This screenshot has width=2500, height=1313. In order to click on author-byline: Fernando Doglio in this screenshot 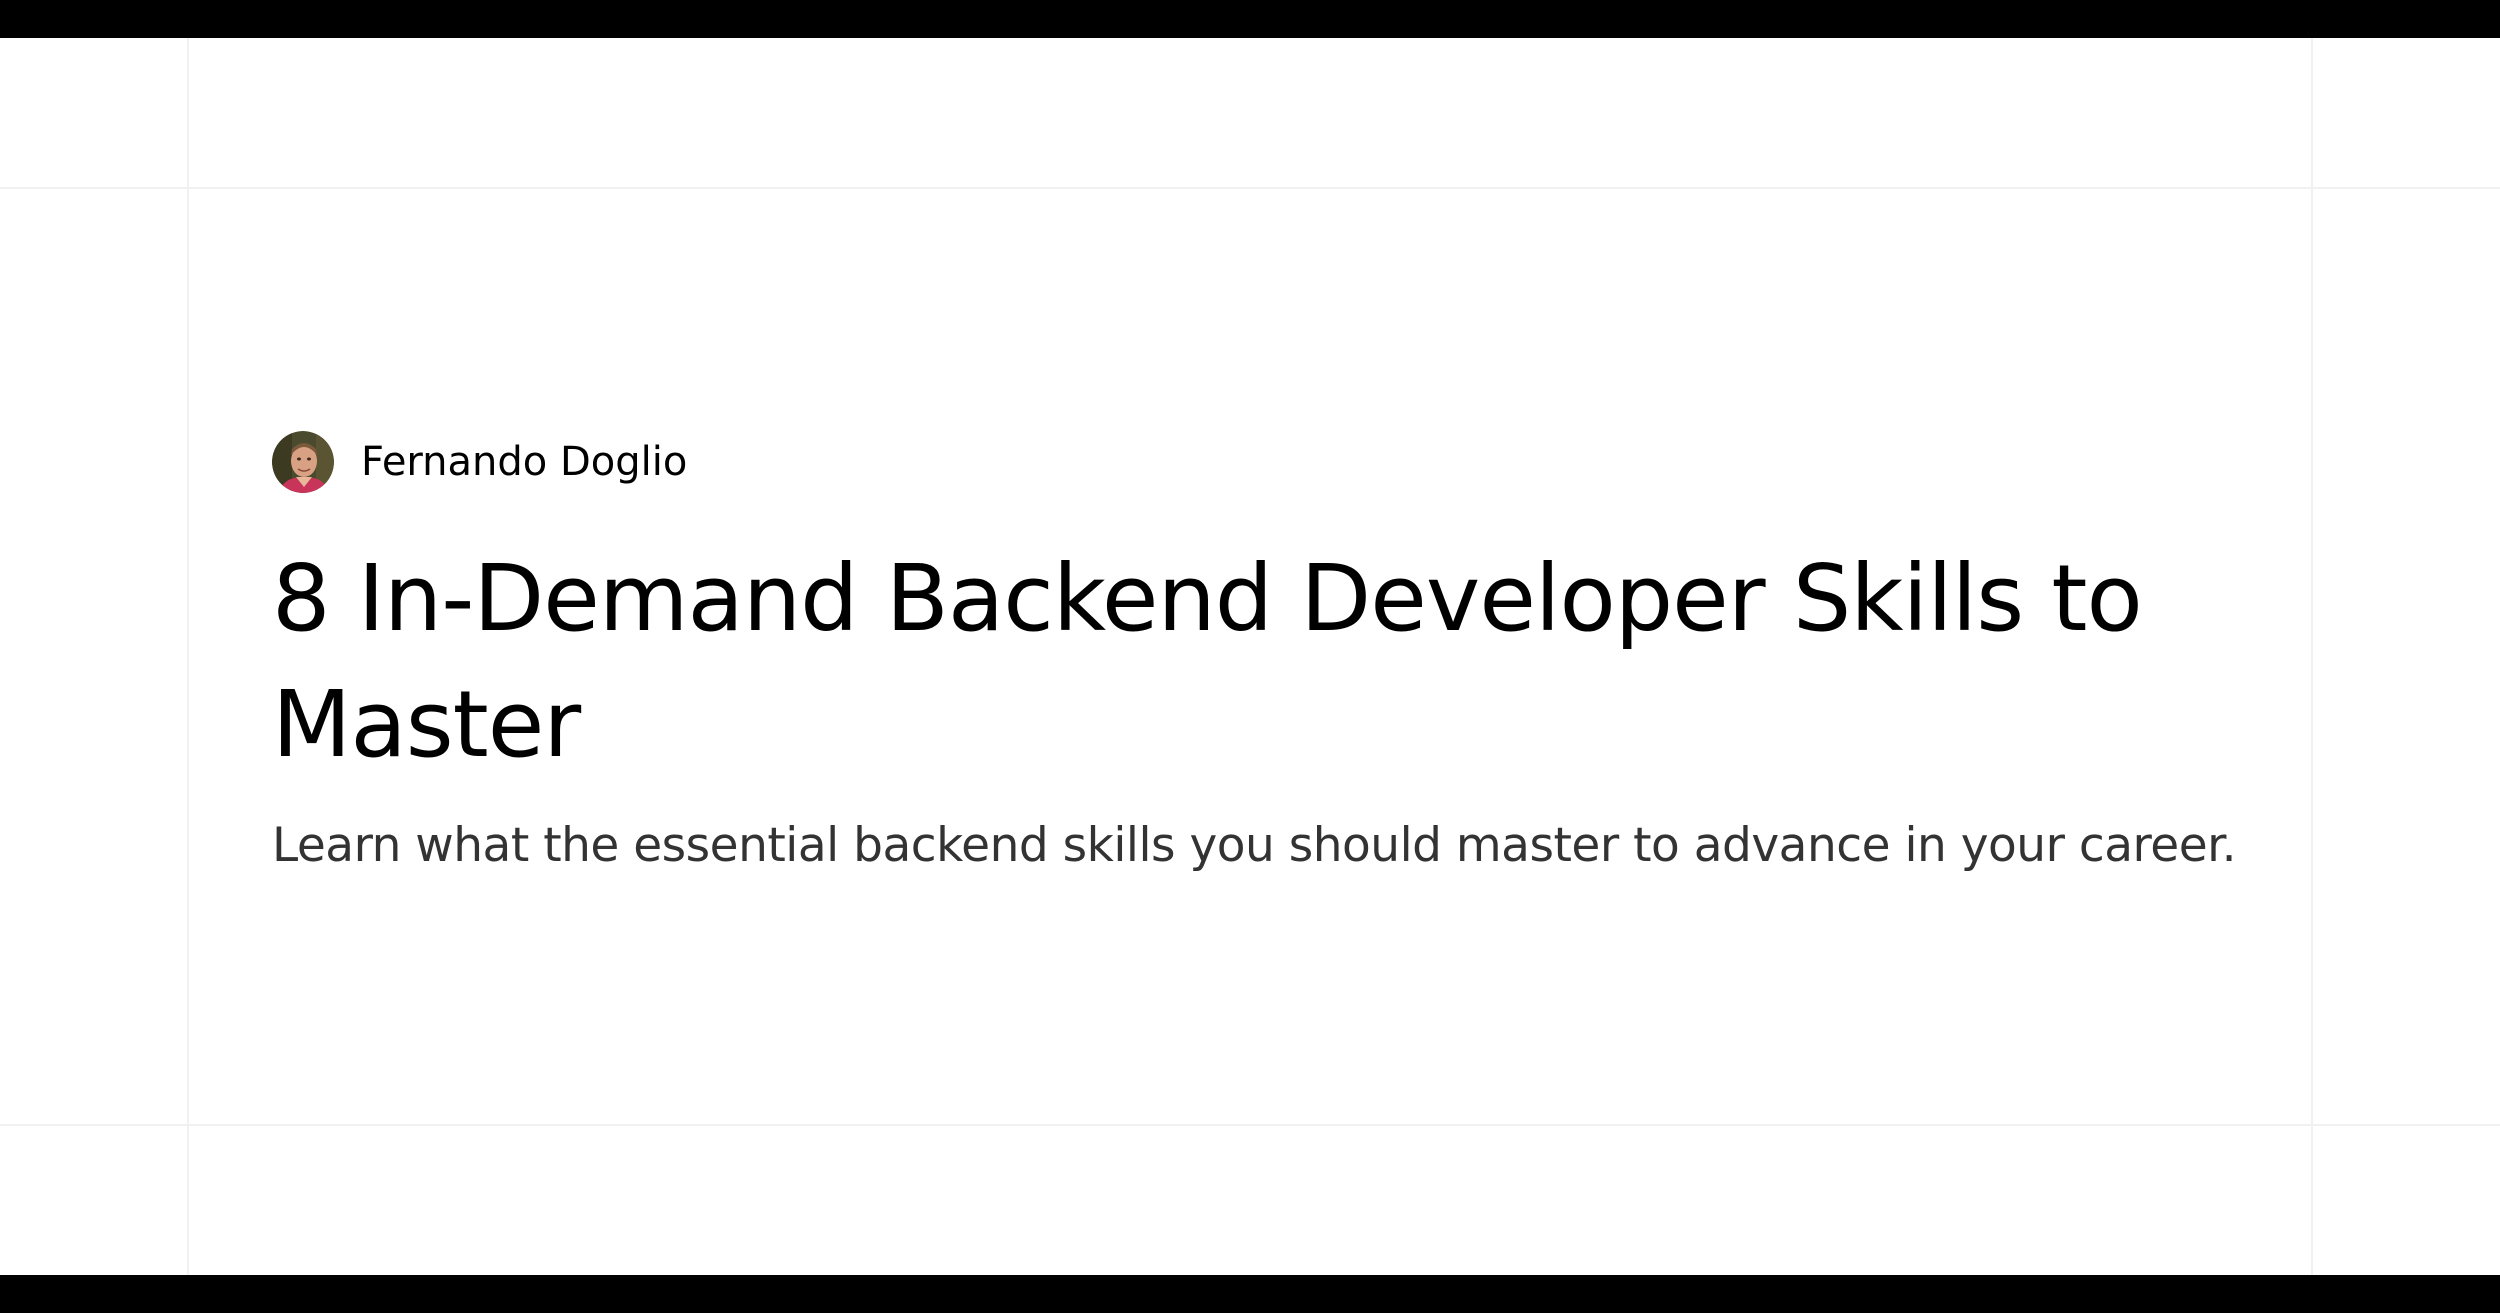, I will do `click(1272, 462)`.